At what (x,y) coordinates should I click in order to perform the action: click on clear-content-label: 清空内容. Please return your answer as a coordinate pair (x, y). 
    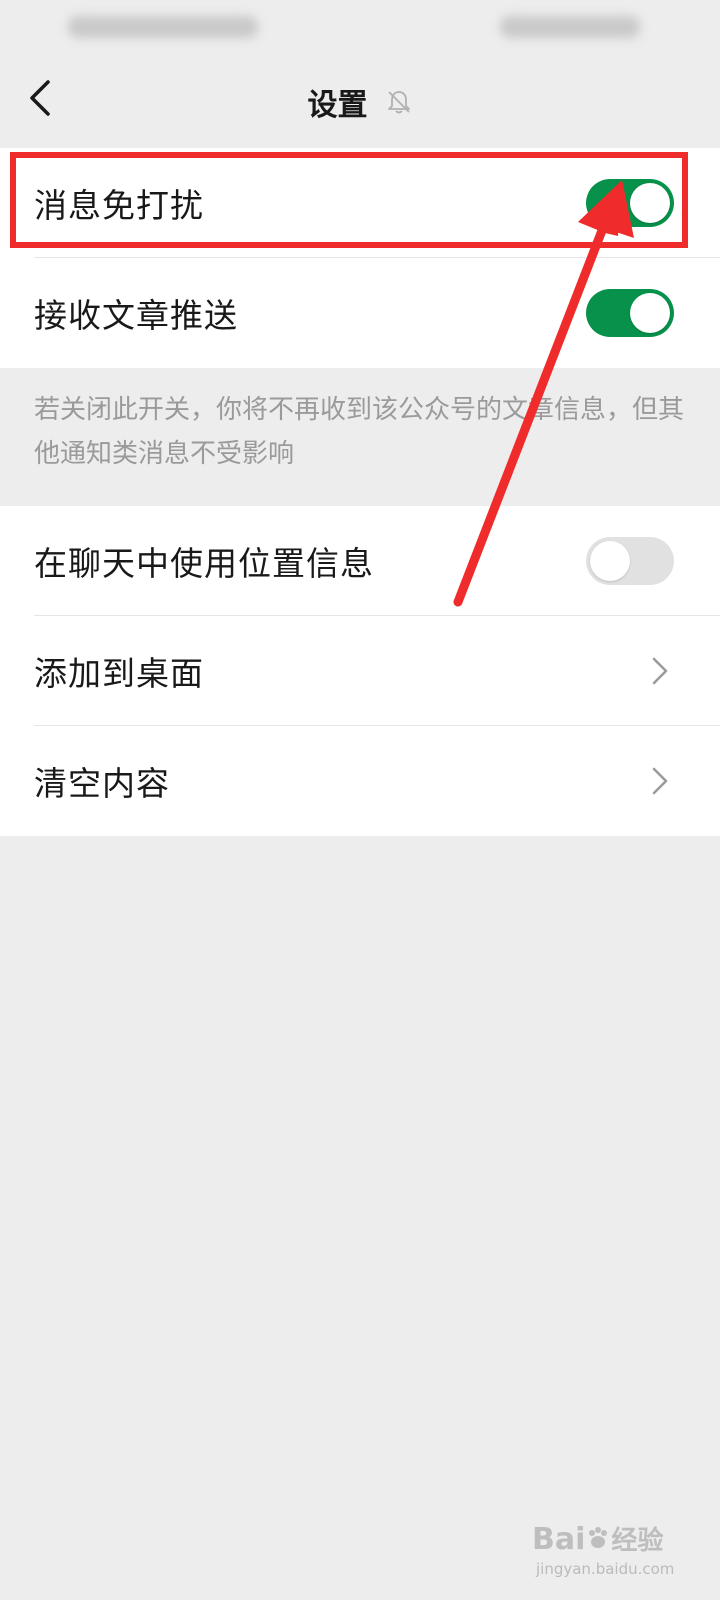
    Looking at the image, I should click on (102, 783).